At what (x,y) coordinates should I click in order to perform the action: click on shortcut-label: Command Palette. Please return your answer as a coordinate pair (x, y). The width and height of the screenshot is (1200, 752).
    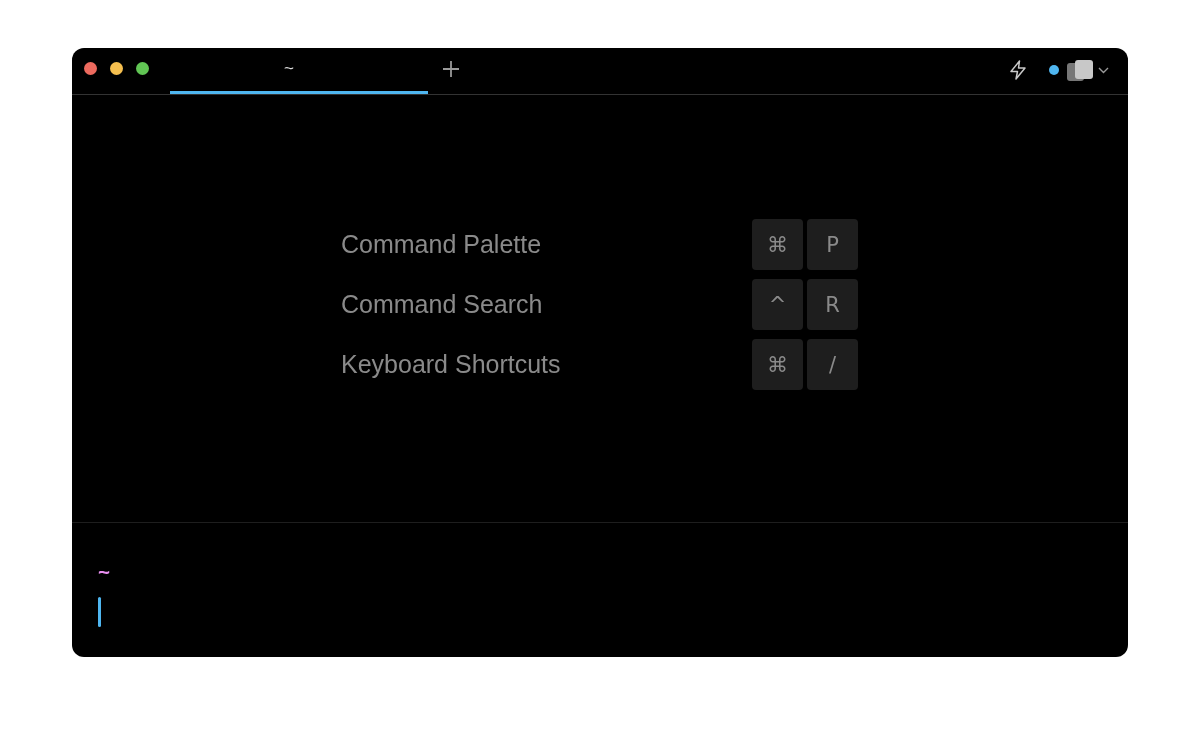
    Looking at the image, I should click on (441, 244).